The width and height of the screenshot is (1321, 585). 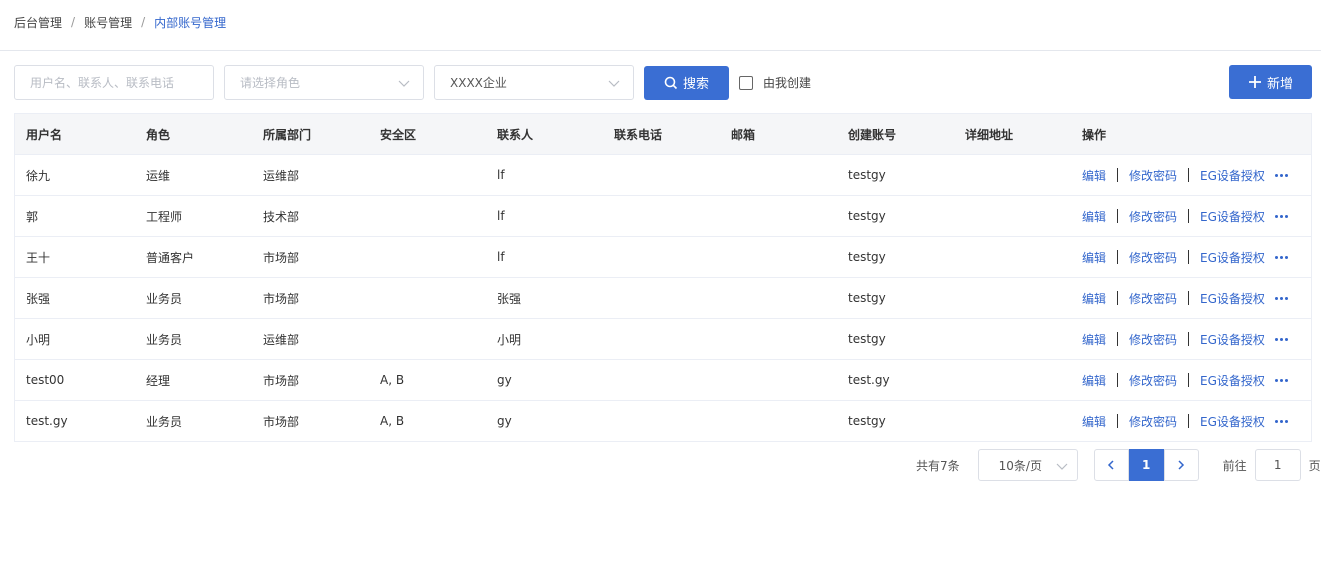 I want to click on role-select: 请选择角色, so click(x=324, y=82).